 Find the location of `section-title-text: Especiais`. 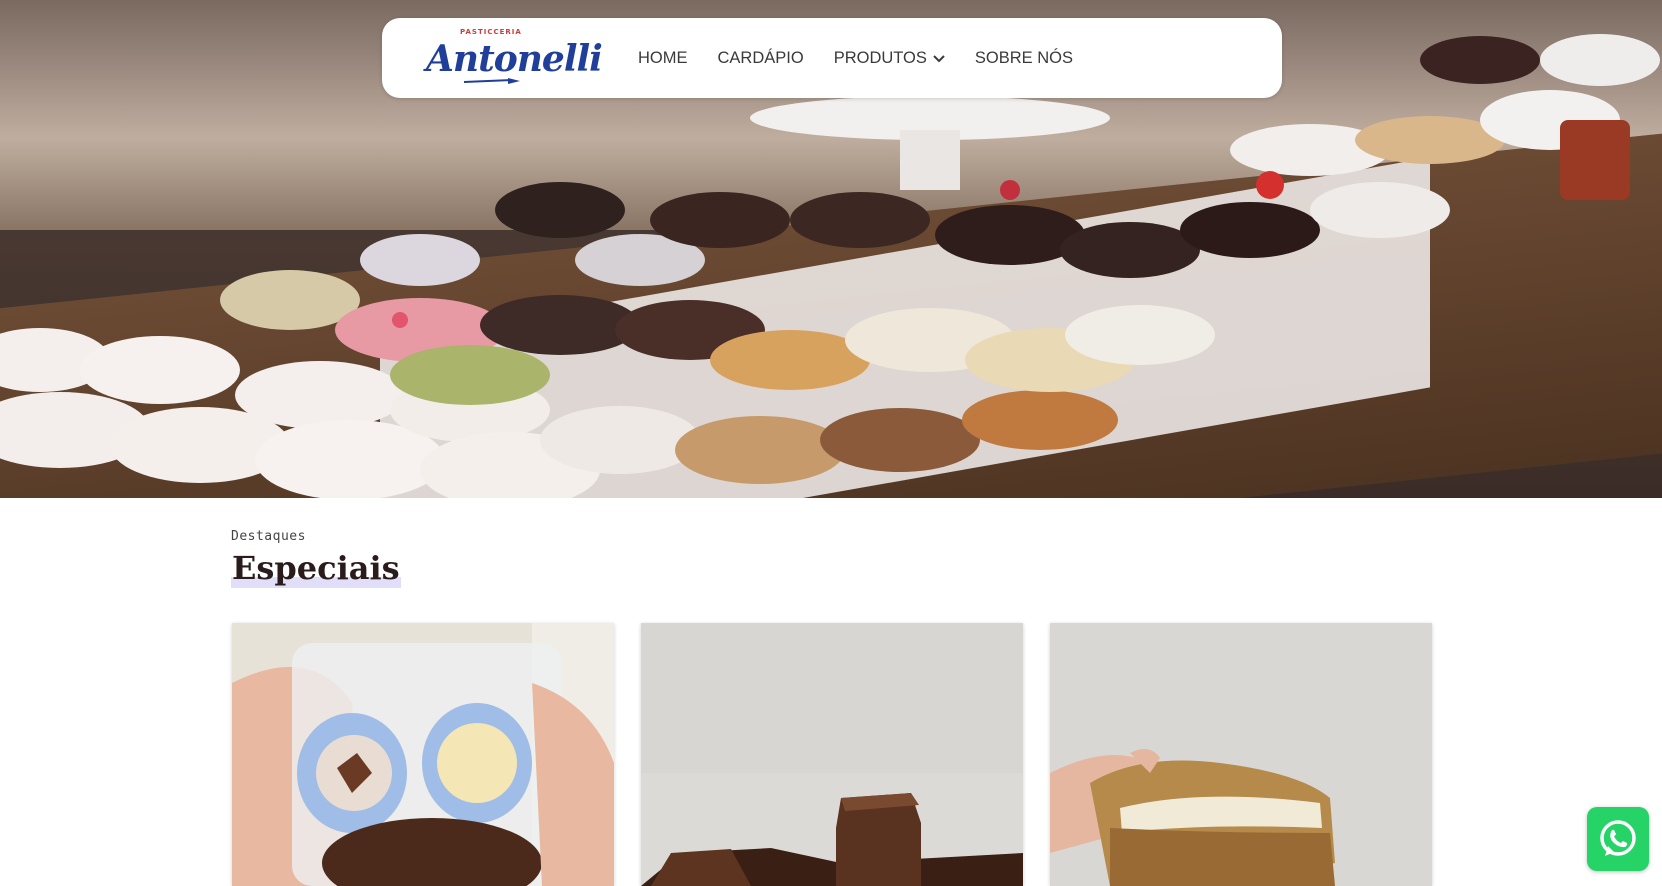

section-title-text: Especiais is located at coordinates (316, 568).